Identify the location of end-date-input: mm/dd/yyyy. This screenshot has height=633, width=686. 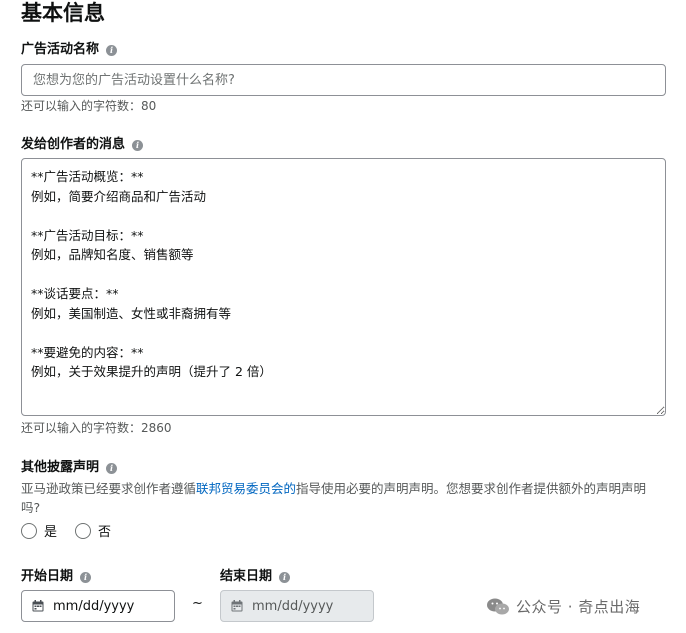
(297, 606).